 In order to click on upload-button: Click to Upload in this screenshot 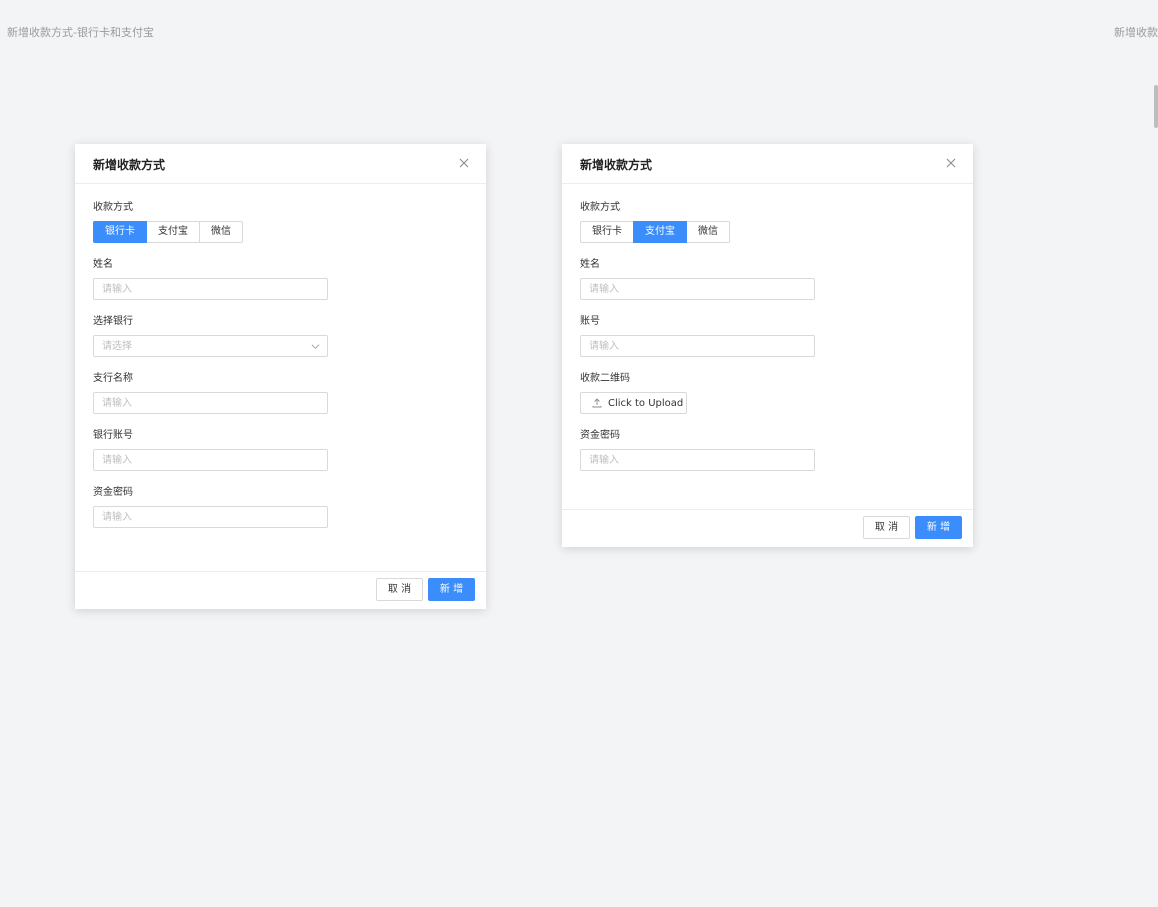, I will do `click(633, 403)`.